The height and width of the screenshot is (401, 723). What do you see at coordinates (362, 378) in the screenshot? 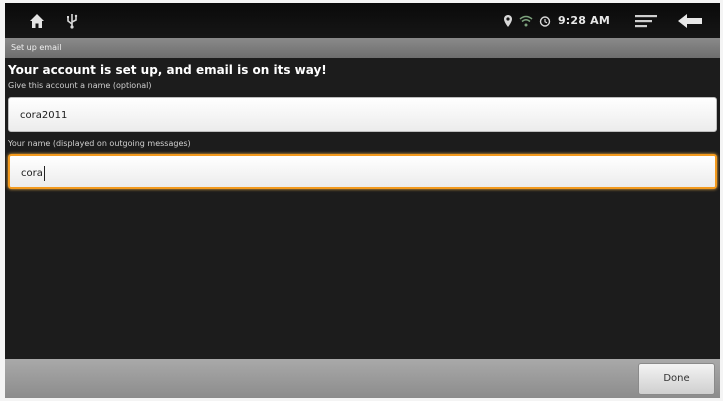
I see `bottom-bar: Done` at bounding box center [362, 378].